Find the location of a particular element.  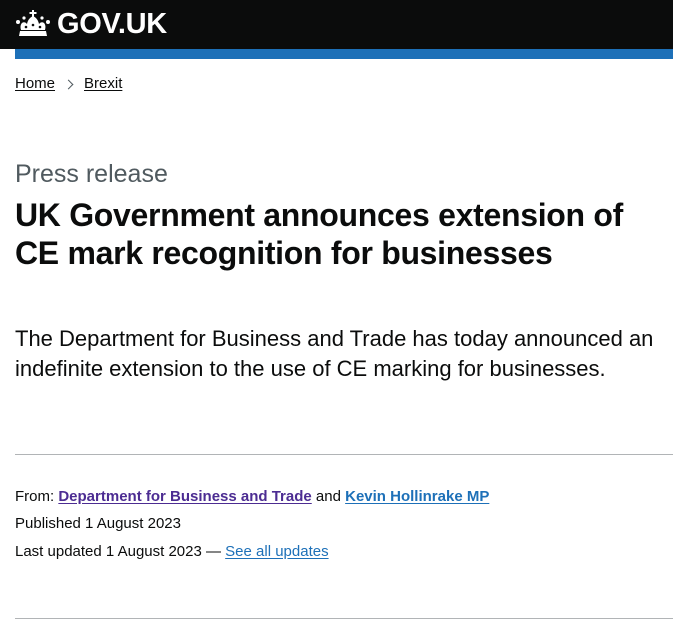

breadcrumb-brexit-link: Brexit is located at coordinates (103, 84).